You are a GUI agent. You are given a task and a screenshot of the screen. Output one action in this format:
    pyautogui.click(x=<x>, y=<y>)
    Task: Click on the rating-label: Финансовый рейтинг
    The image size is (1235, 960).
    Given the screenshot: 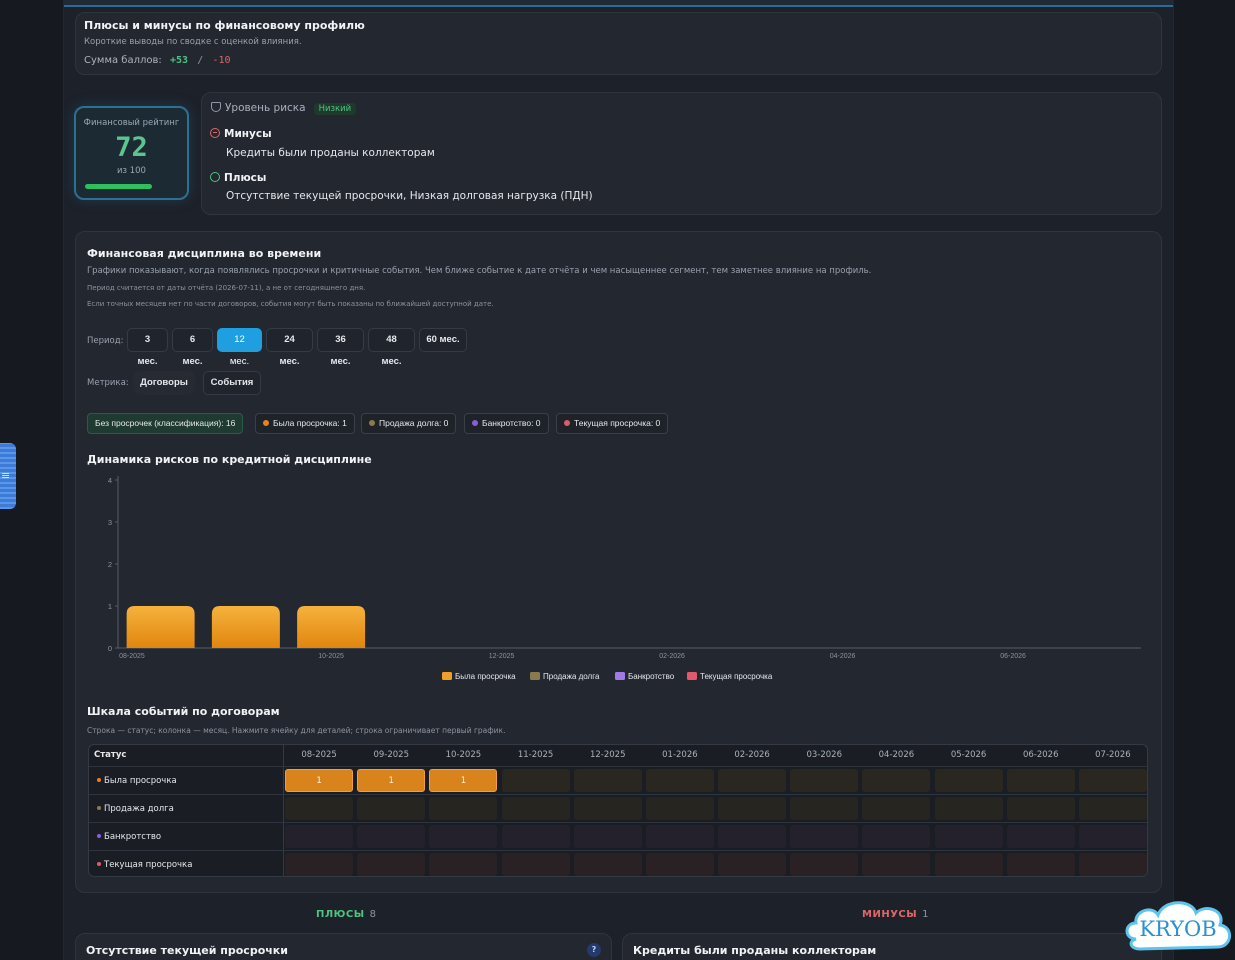 What is the action you would take?
    pyautogui.click(x=131, y=123)
    